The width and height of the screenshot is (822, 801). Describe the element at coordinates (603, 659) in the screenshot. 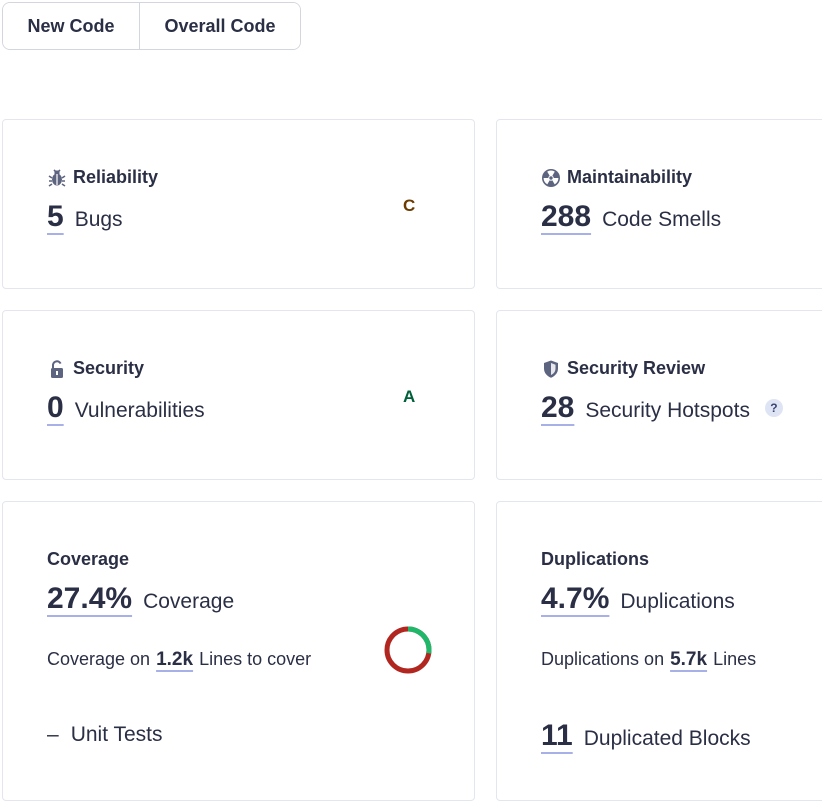

I see `duplications-lines-prefix: Duplications on` at that location.